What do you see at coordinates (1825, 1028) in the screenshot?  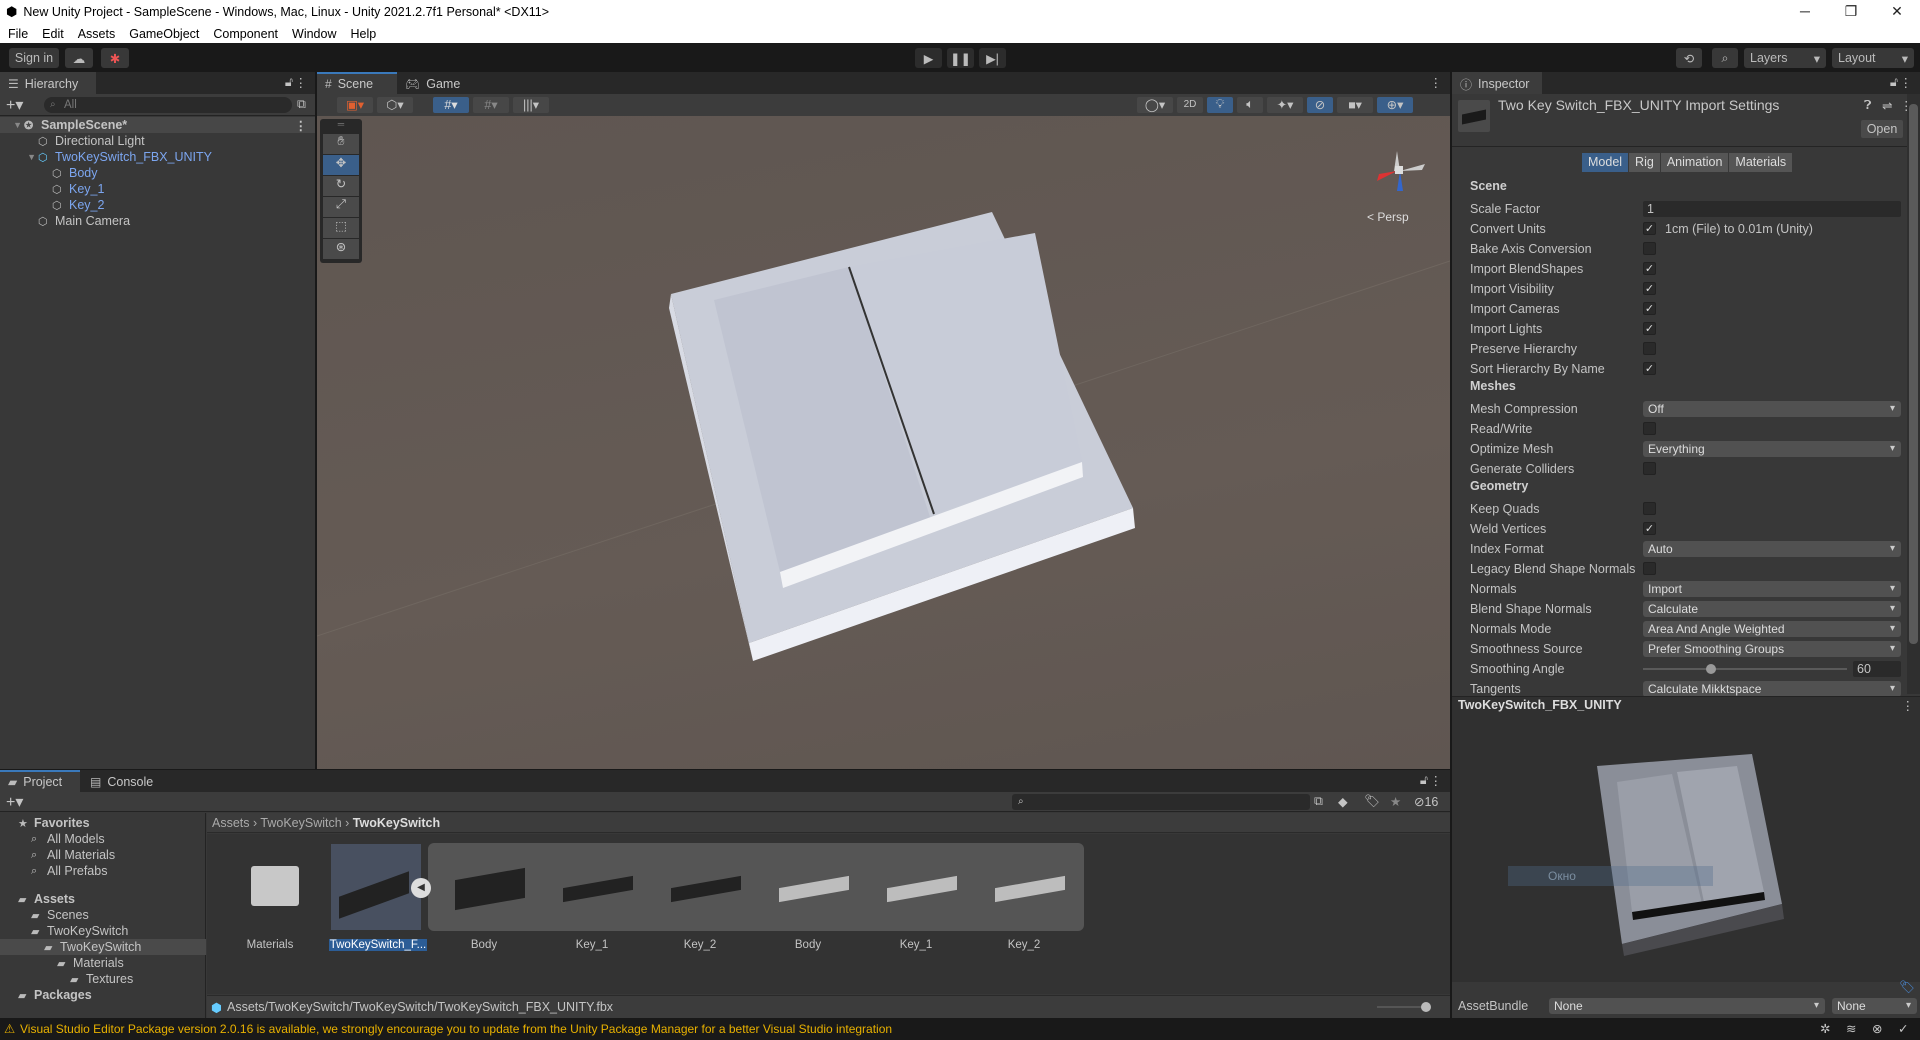 I see `debug-icon: ✲` at bounding box center [1825, 1028].